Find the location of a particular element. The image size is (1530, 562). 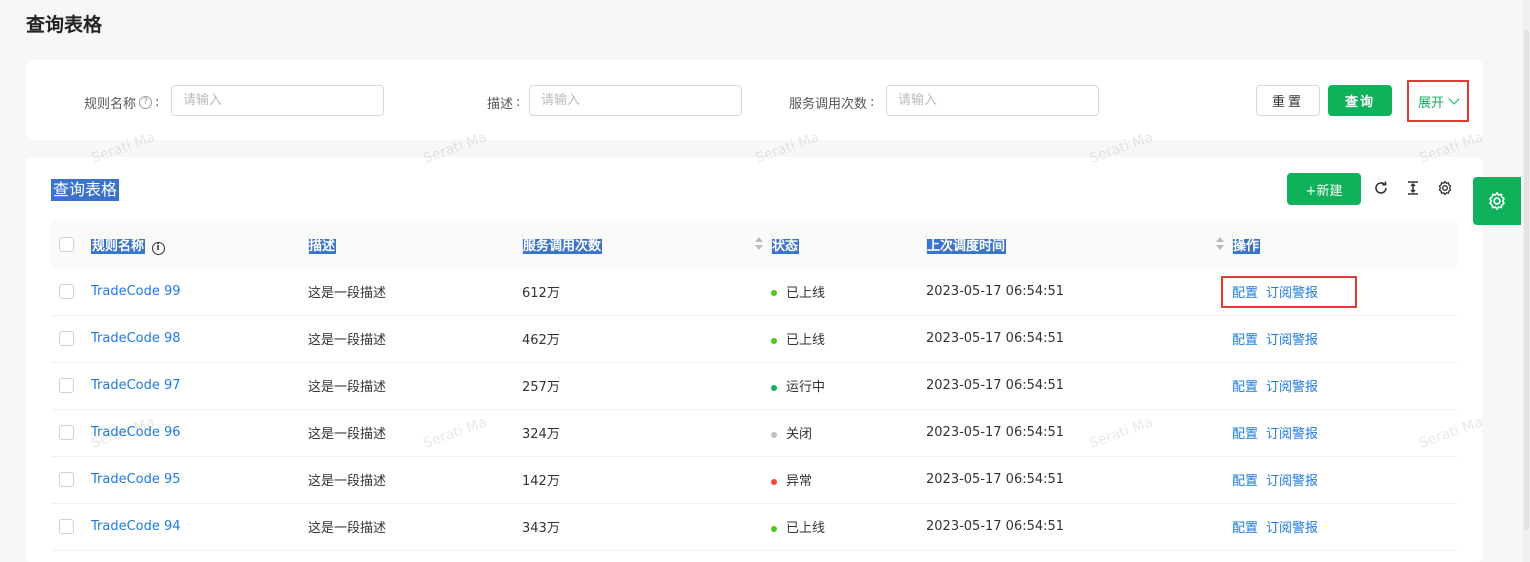

call-count-cell: 343万 is located at coordinates (646, 527).